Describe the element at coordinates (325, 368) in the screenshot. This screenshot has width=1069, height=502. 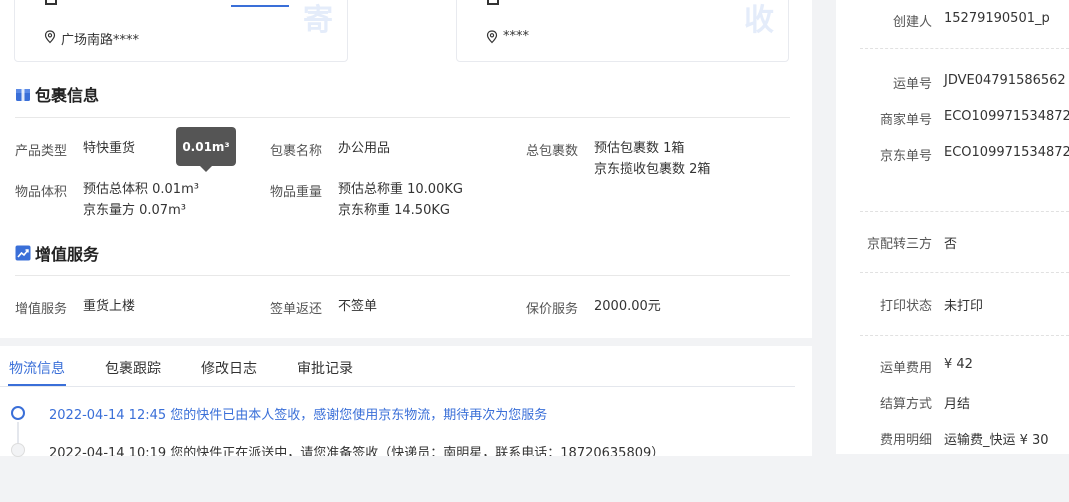
I see `tab-approval-records: 审批记录` at that location.